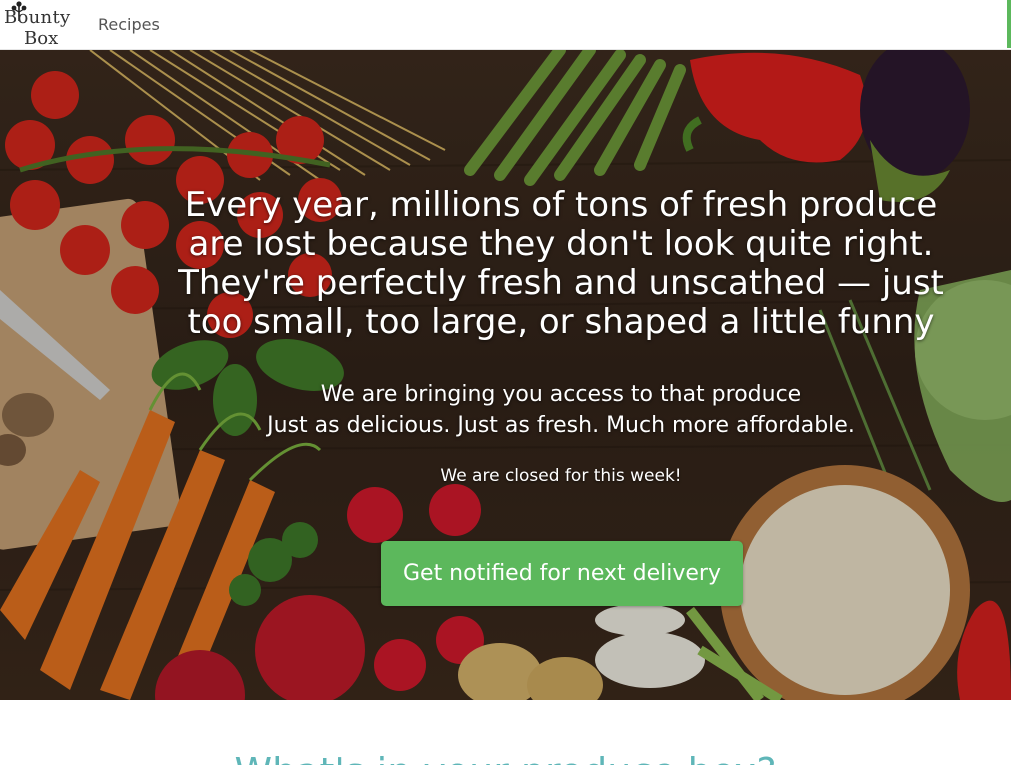 Image resolution: width=1011 pixels, height=765 pixels. What do you see at coordinates (505, 732) in the screenshot?
I see `produce-box-section: What's in your produce box?` at bounding box center [505, 732].